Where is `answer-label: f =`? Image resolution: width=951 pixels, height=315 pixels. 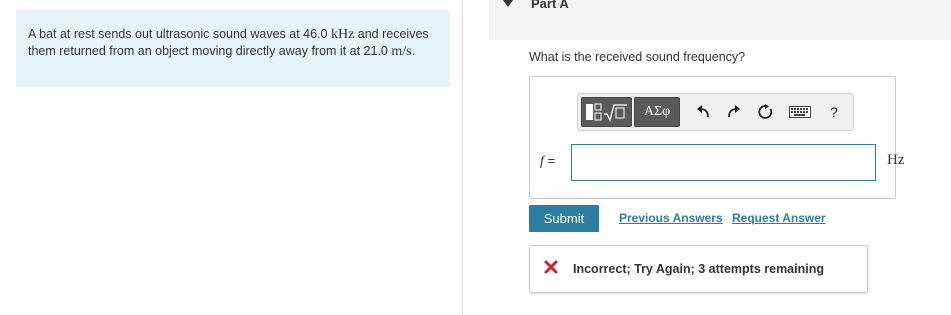 answer-label: f = is located at coordinates (547, 161).